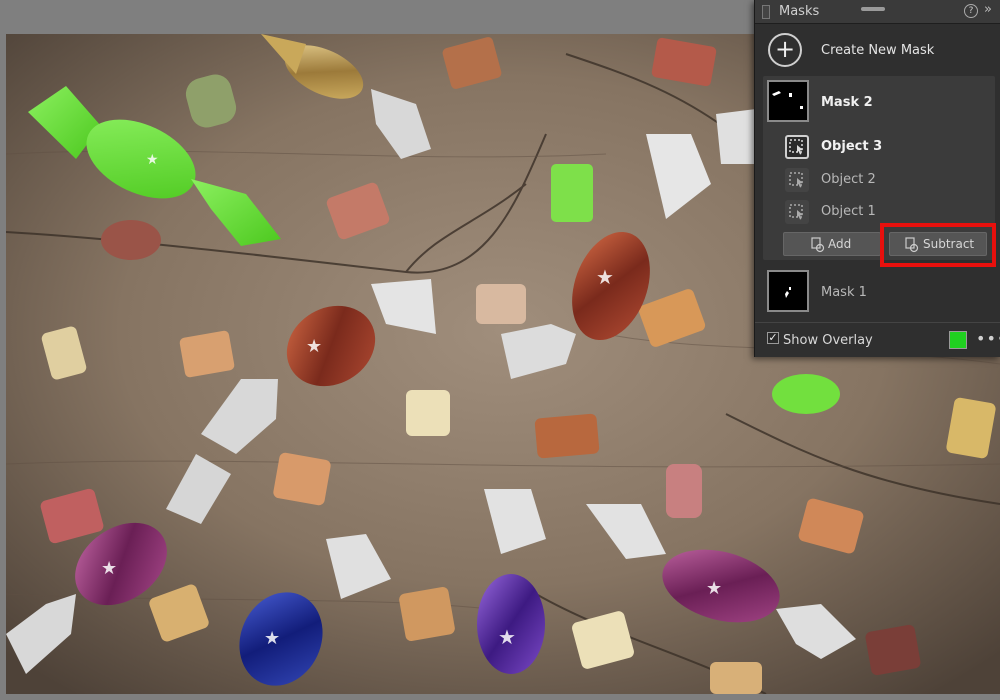 The height and width of the screenshot is (700, 1000). What do you see at coordinates (773, 338) in the screenshot?
I see `show-overlay-checkbox: ✓` at bounding box center [773, 338].